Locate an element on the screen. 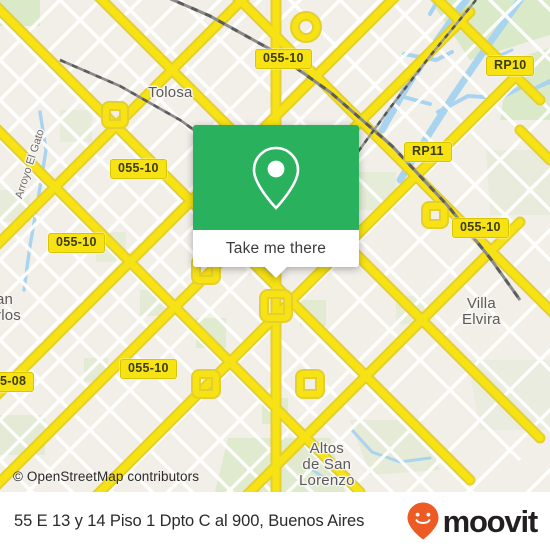 The image size is (550, 550). moovit-pin-icon is located at coordinates (423, 521).